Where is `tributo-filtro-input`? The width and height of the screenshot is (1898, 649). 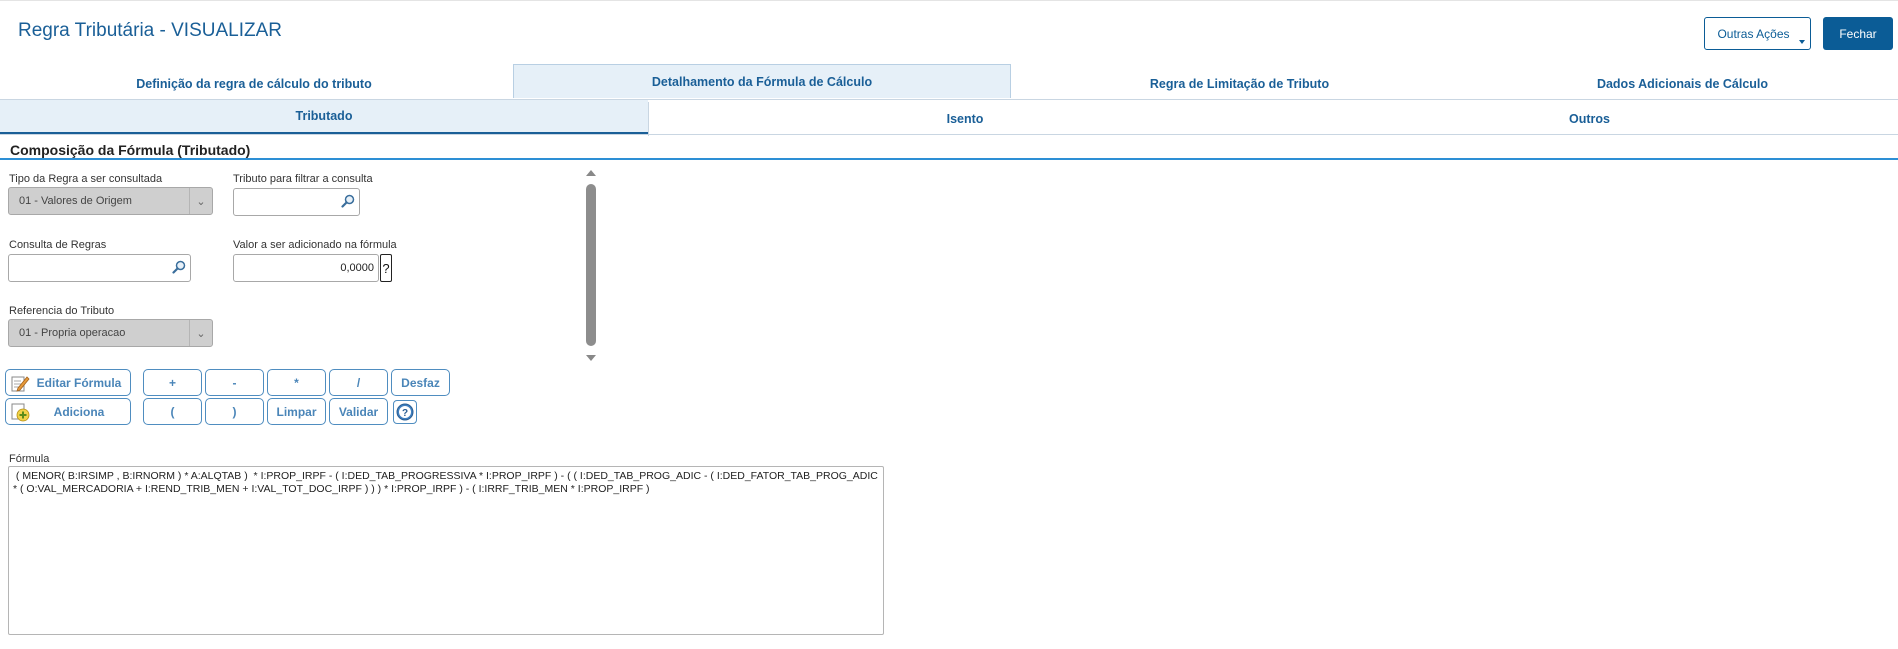 tributo-filtro-input is located at coordinates (296, 202).